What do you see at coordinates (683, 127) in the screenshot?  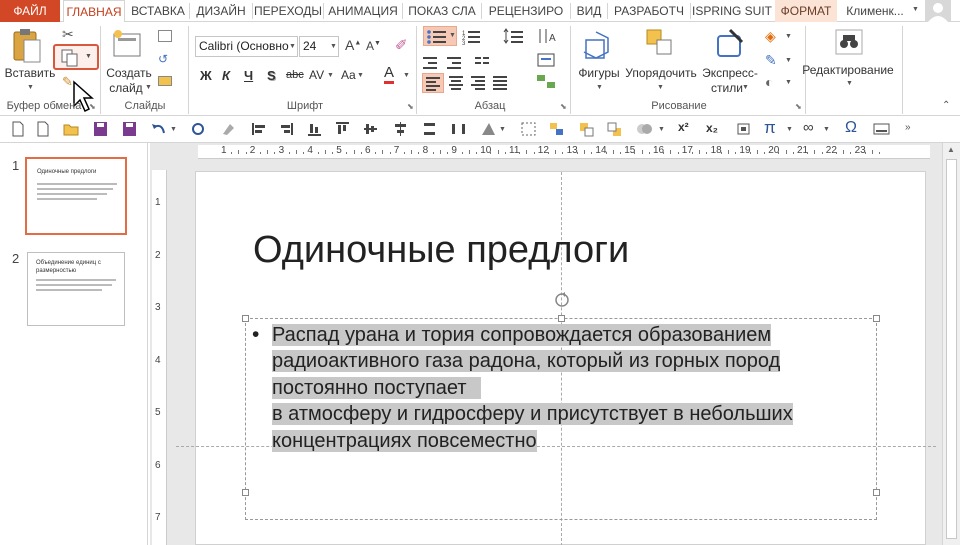 I see `superscript-button: x²` at bounding box center [683, 127].